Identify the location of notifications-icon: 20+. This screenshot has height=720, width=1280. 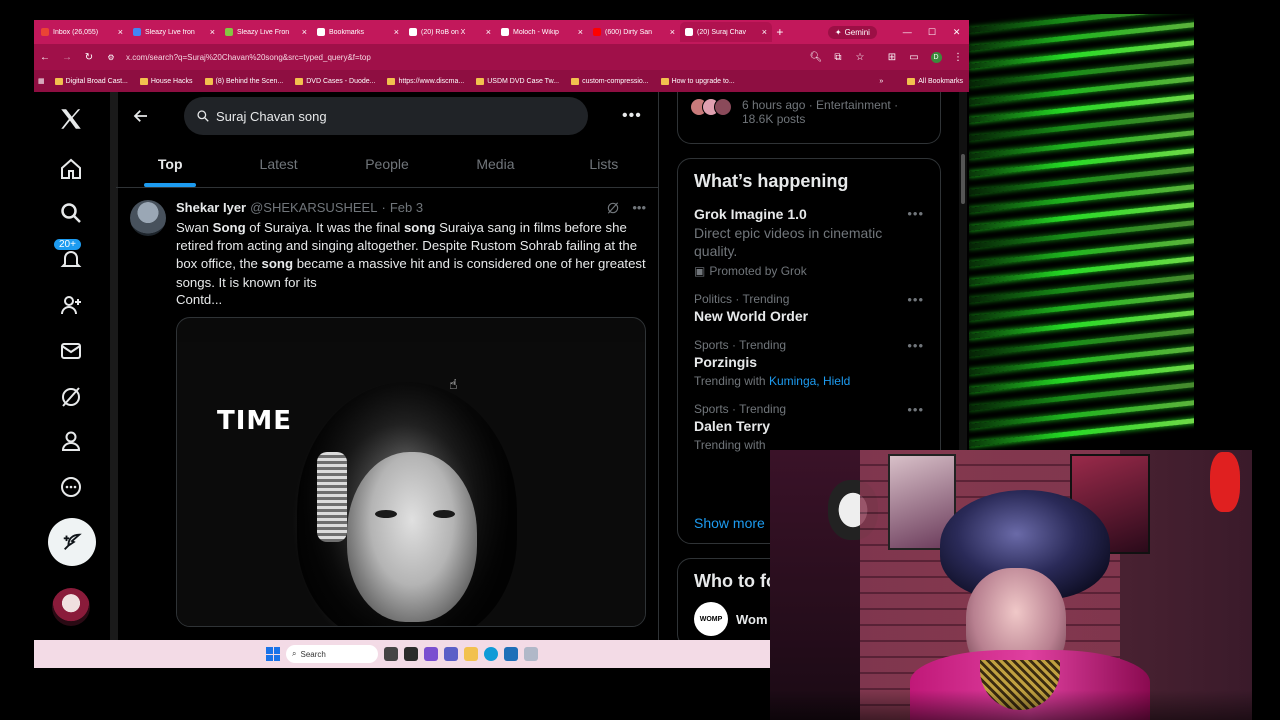
(70, 257).